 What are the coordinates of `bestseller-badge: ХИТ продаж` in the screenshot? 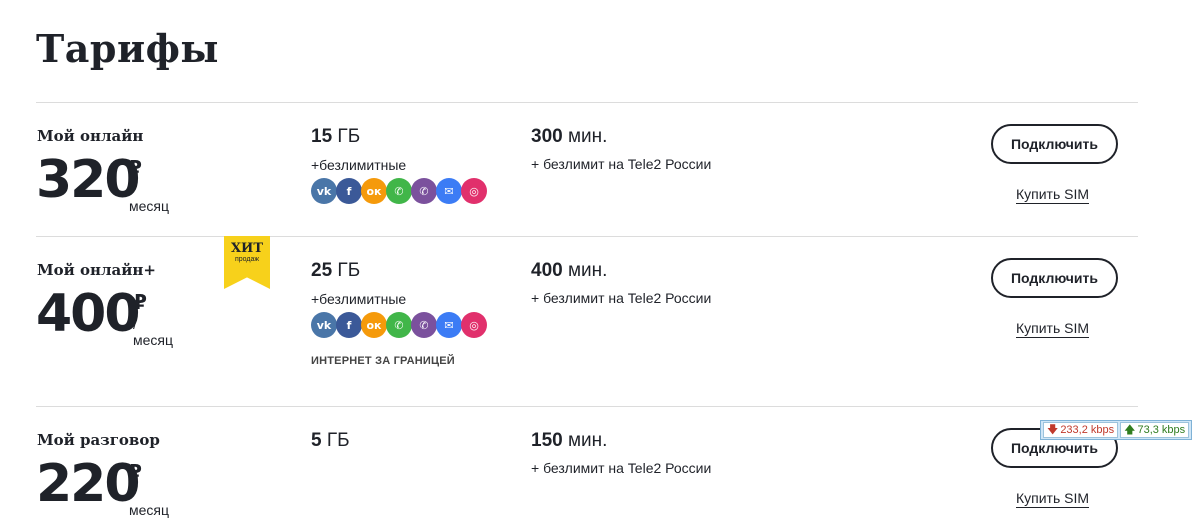 It's located at (247, 262).